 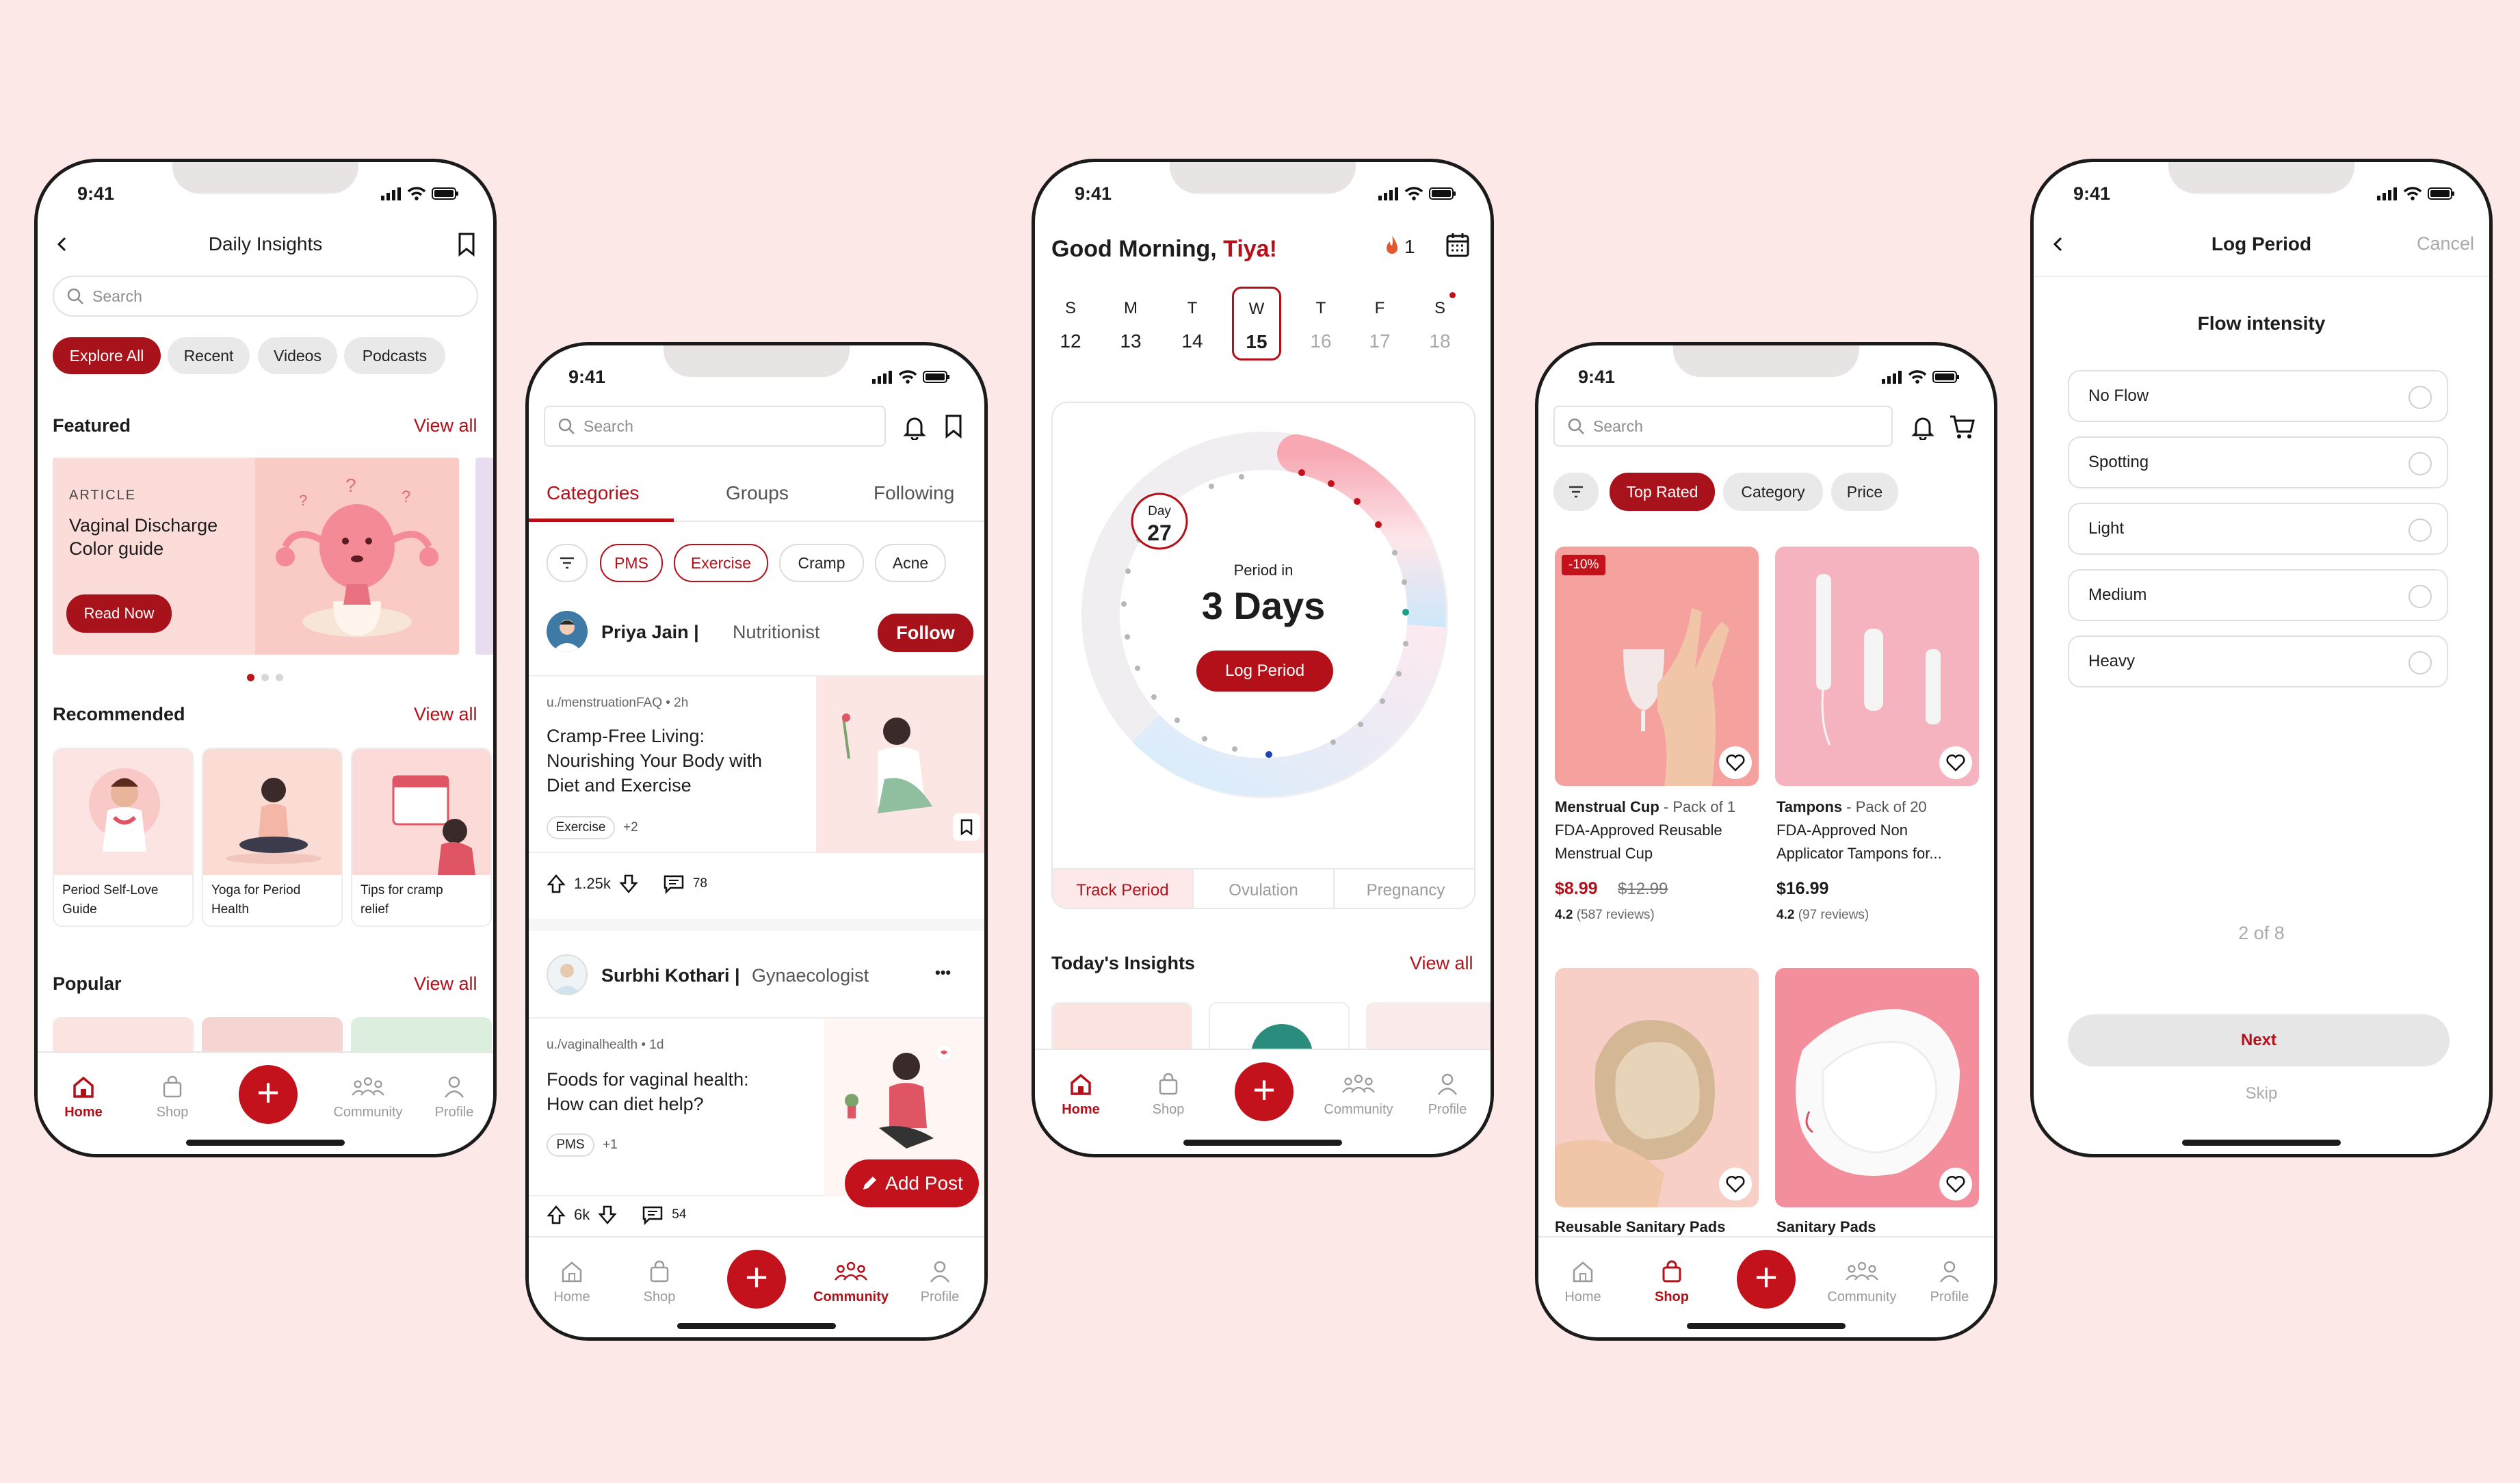 What do you see at coordinates (1640, 1227) in the screenshot?
I see `product-title-3: Reusable Sanitary Pads` at bounding box center [1640, 1227].